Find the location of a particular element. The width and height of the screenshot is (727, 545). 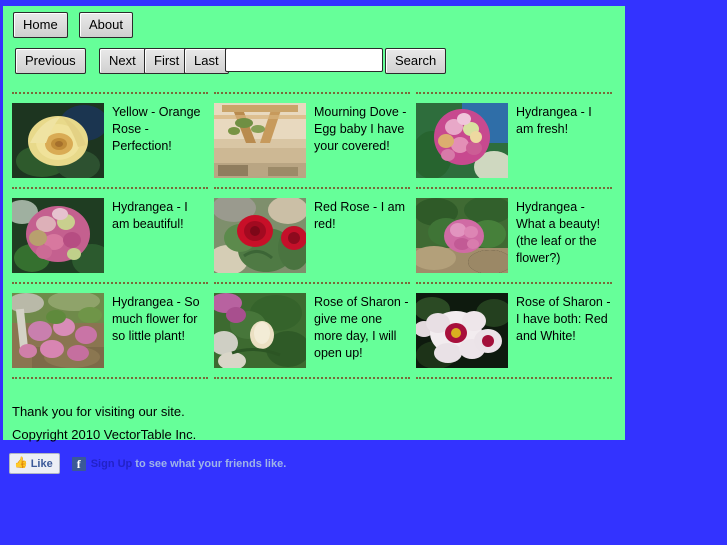

first-page-button: First is located at coordinates (167, 61).